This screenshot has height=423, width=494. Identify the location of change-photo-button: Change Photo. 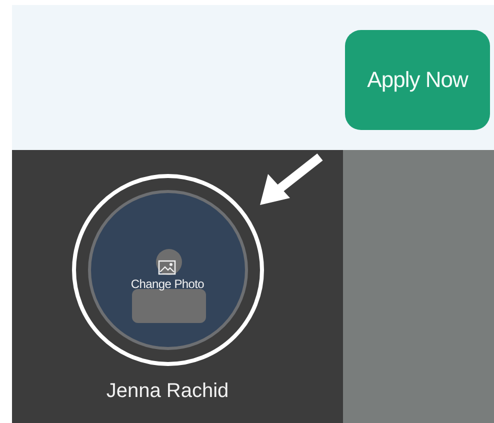
(167, 275).